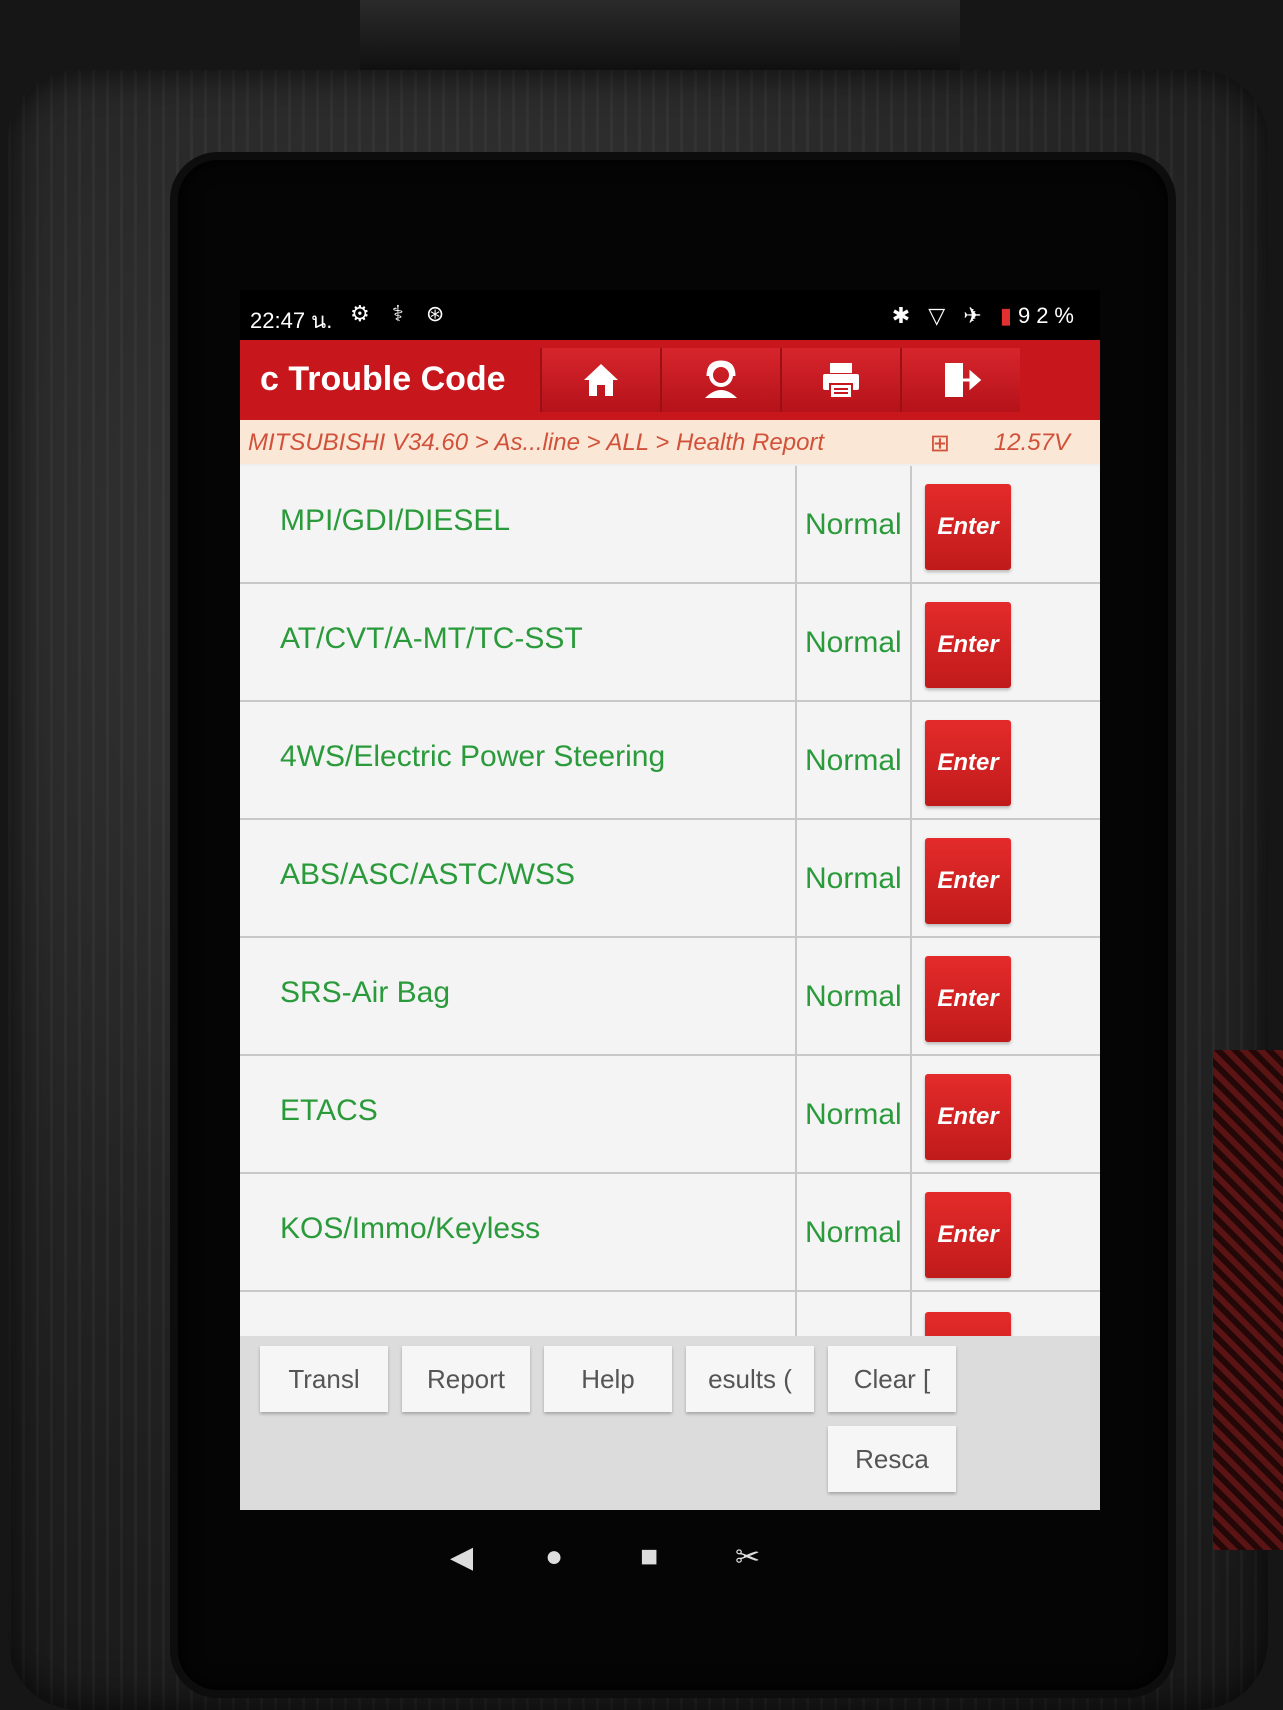 This screenshot has width=1283, height=1710. I want to click on home-nav-icon: ●, so click(554, 1557).